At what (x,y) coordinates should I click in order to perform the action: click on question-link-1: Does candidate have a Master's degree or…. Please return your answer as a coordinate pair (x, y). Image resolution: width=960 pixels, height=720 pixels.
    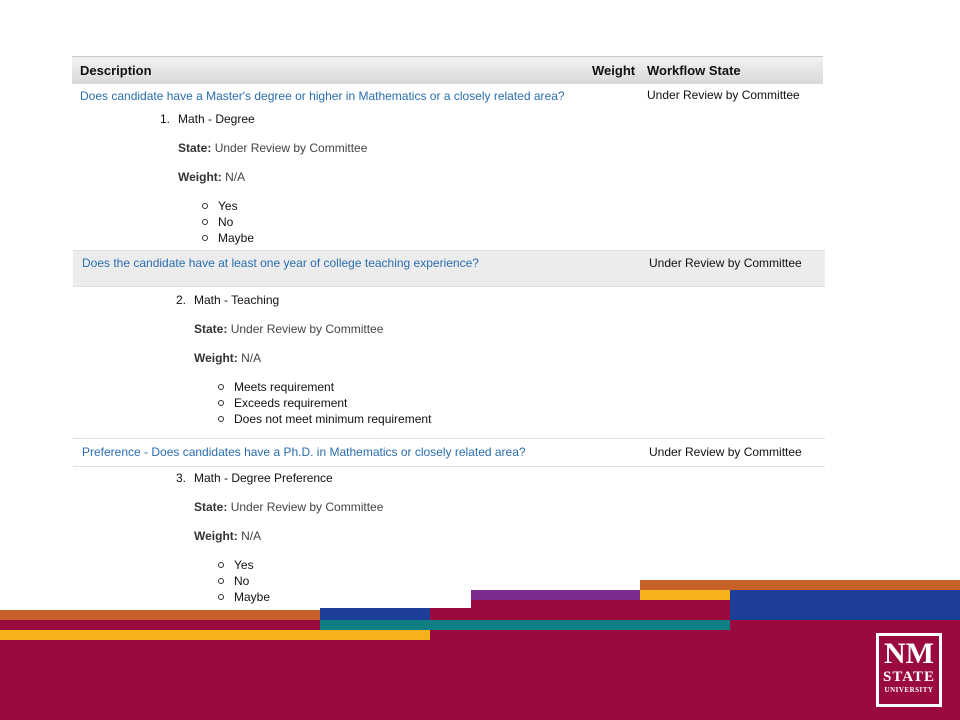
    Looking at the image, I should click on (330, 96).